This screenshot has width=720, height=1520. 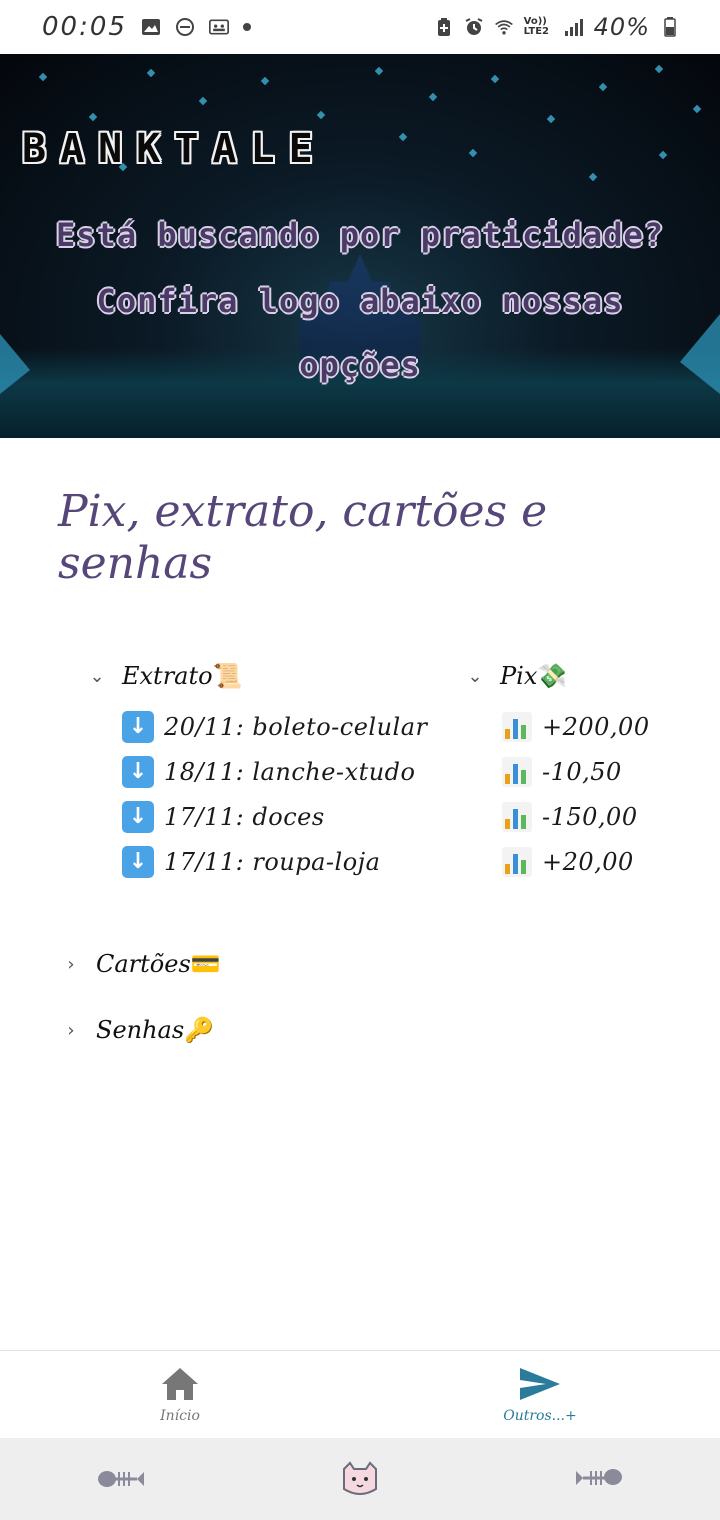 I want to click on cartoes-label: Cartões, so click(x=143, y=964).